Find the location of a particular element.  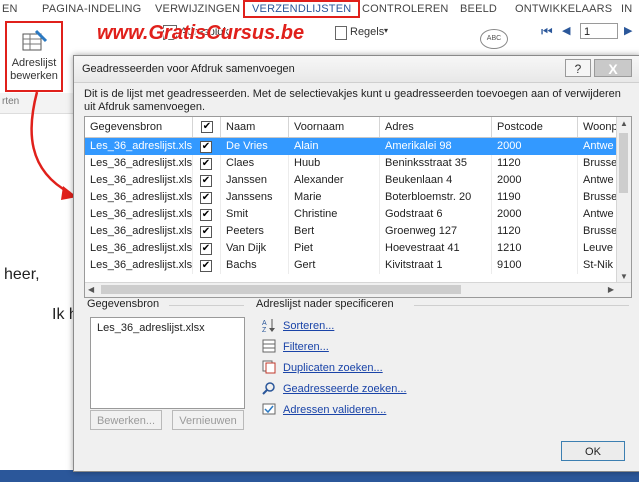

tab-beeld: BEELD is located at coordinates (478, 9).